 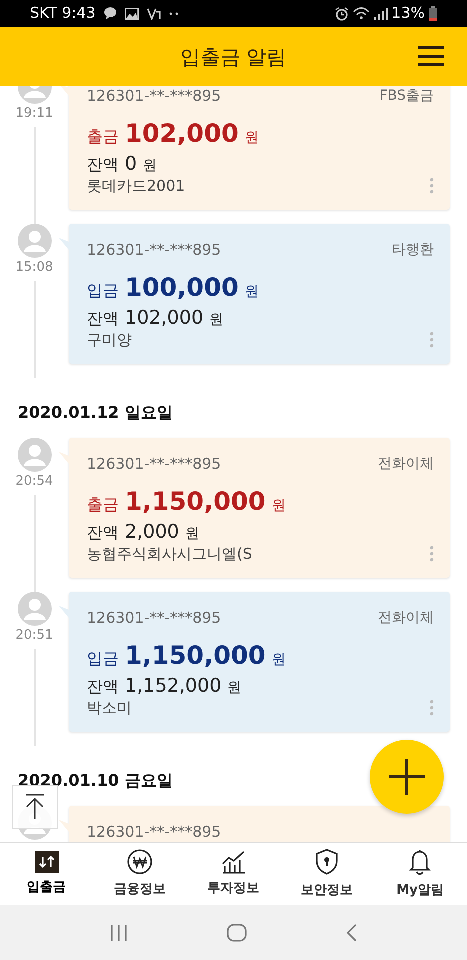 I want to click on add-button, so click(x=407, y=777).